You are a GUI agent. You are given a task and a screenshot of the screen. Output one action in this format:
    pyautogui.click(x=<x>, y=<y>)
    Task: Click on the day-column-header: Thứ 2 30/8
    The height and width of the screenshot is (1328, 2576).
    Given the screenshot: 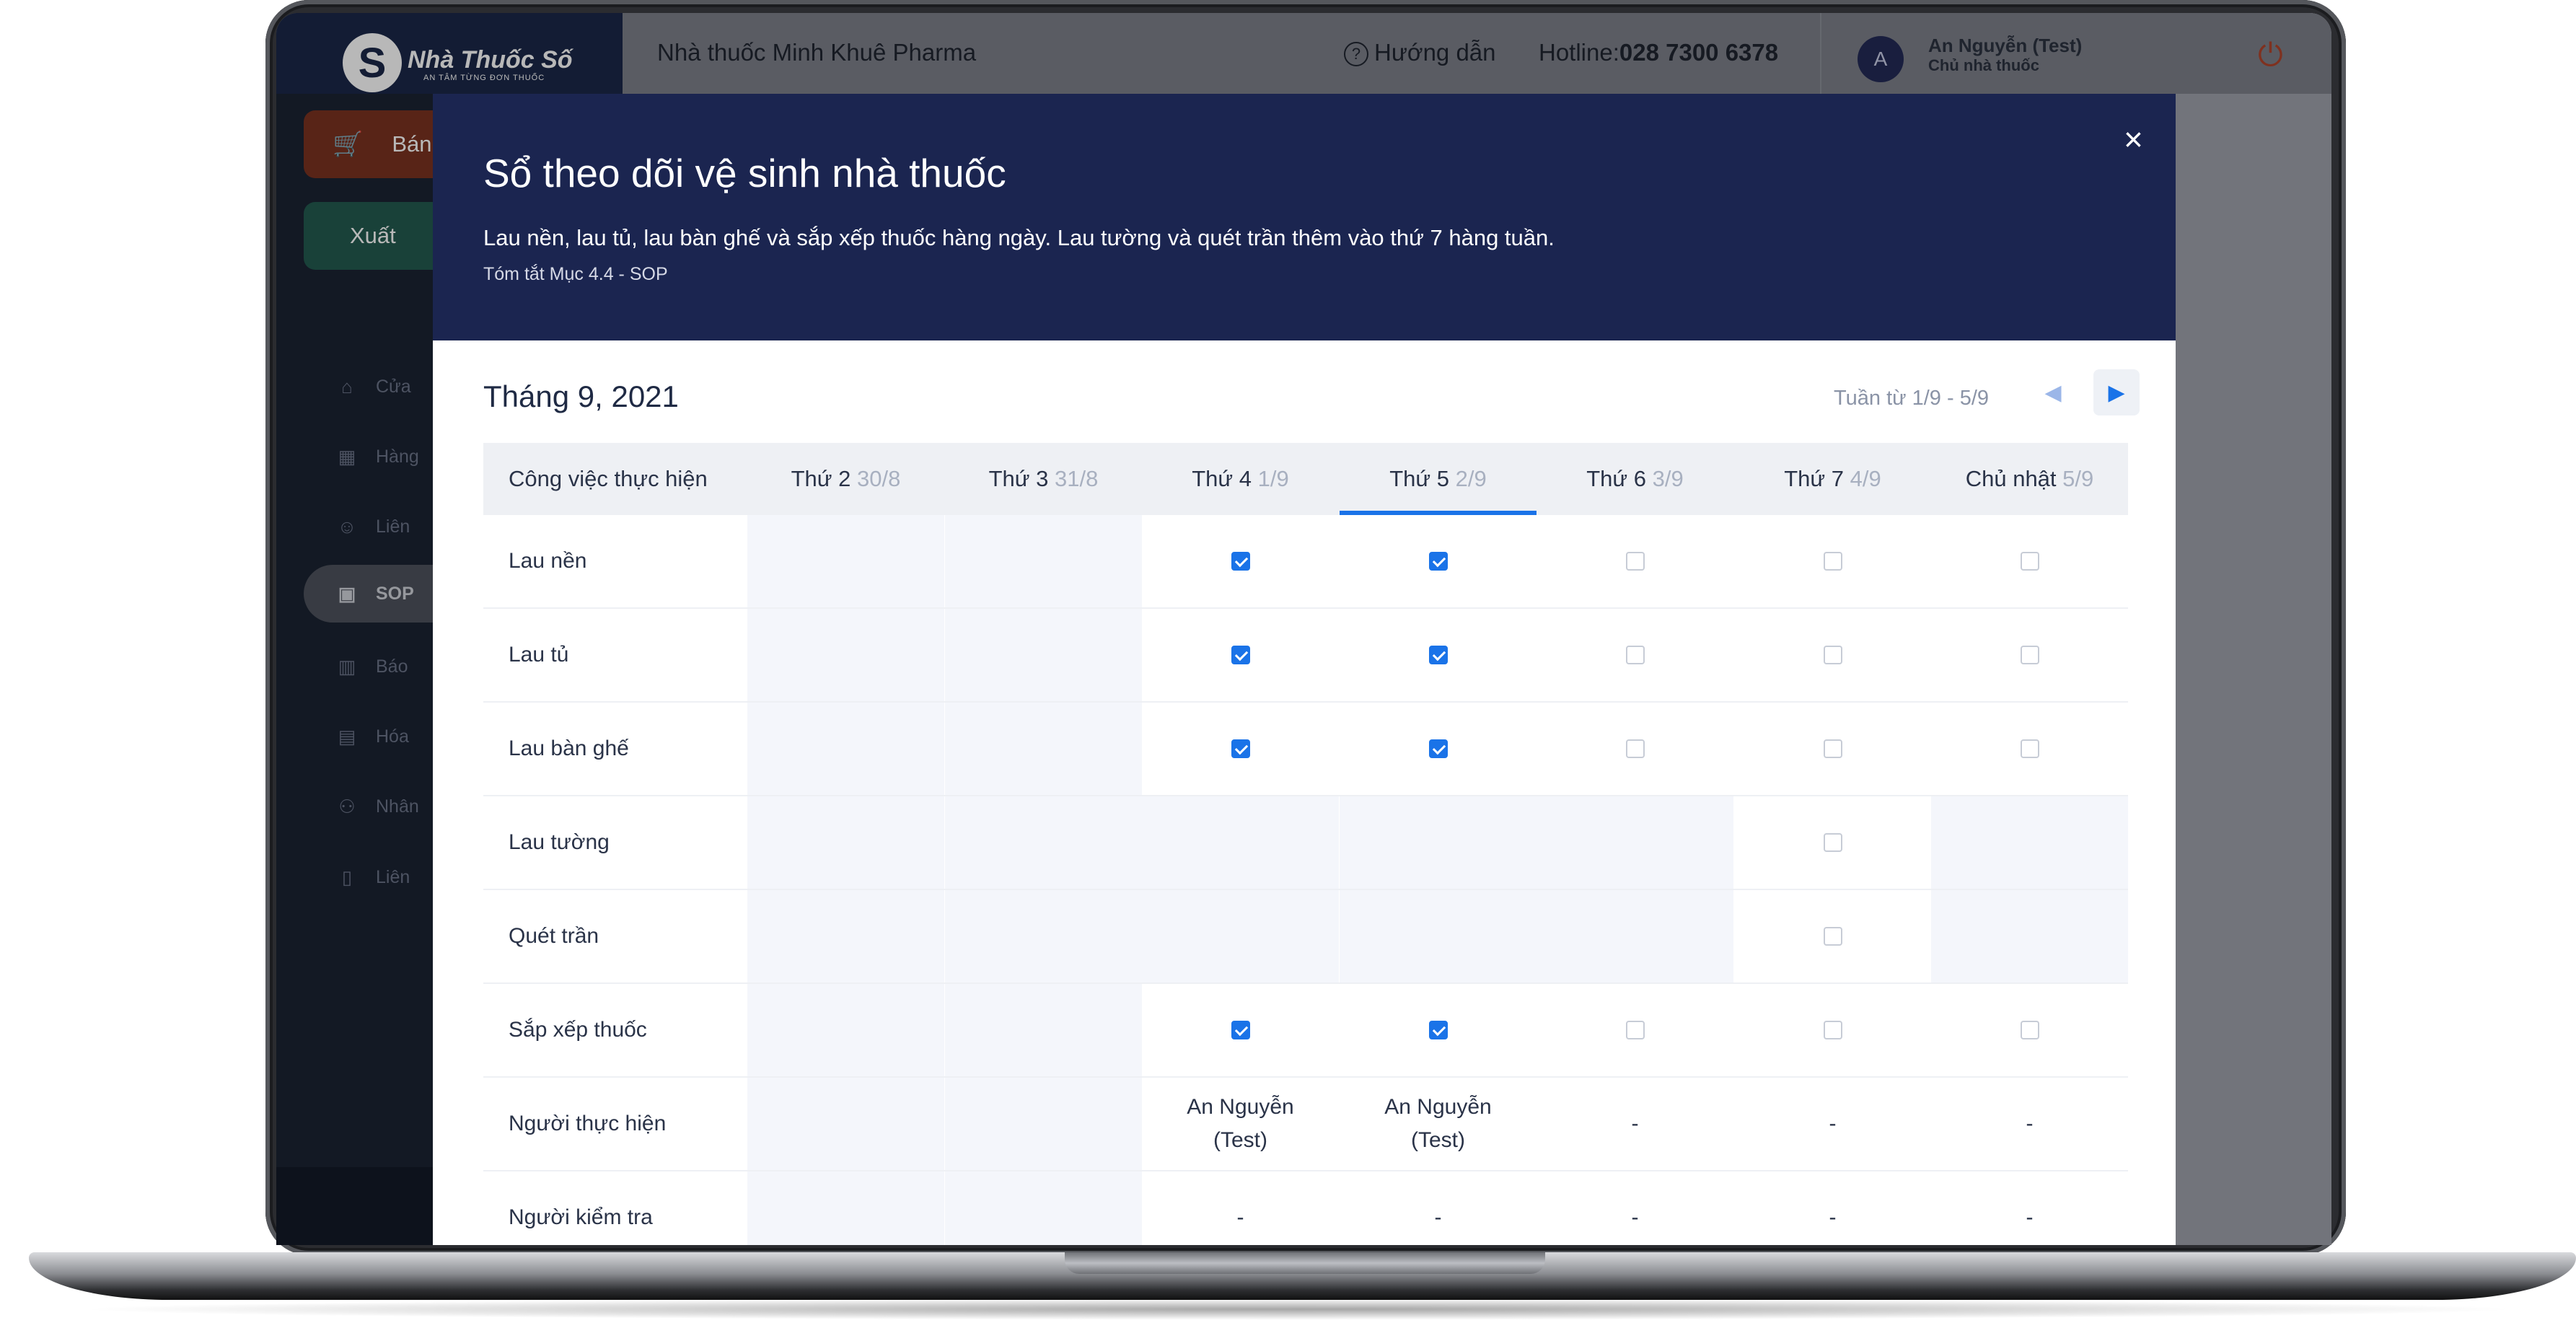 What is the action you would take?
    pyautogui.click(x=845, y=479)
    